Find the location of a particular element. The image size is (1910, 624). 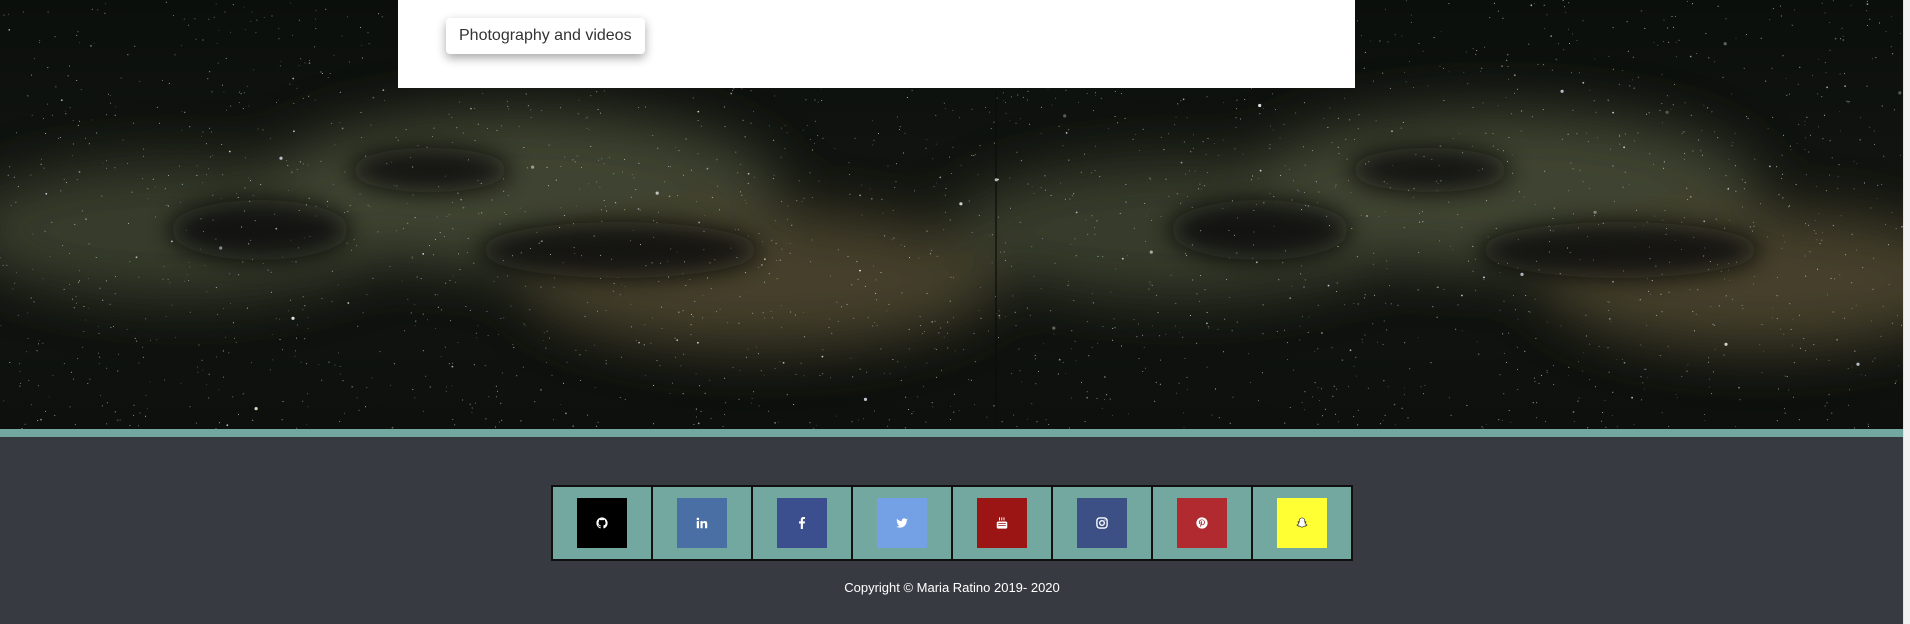

footer-accent-divider is located at coordinates (952, 433).